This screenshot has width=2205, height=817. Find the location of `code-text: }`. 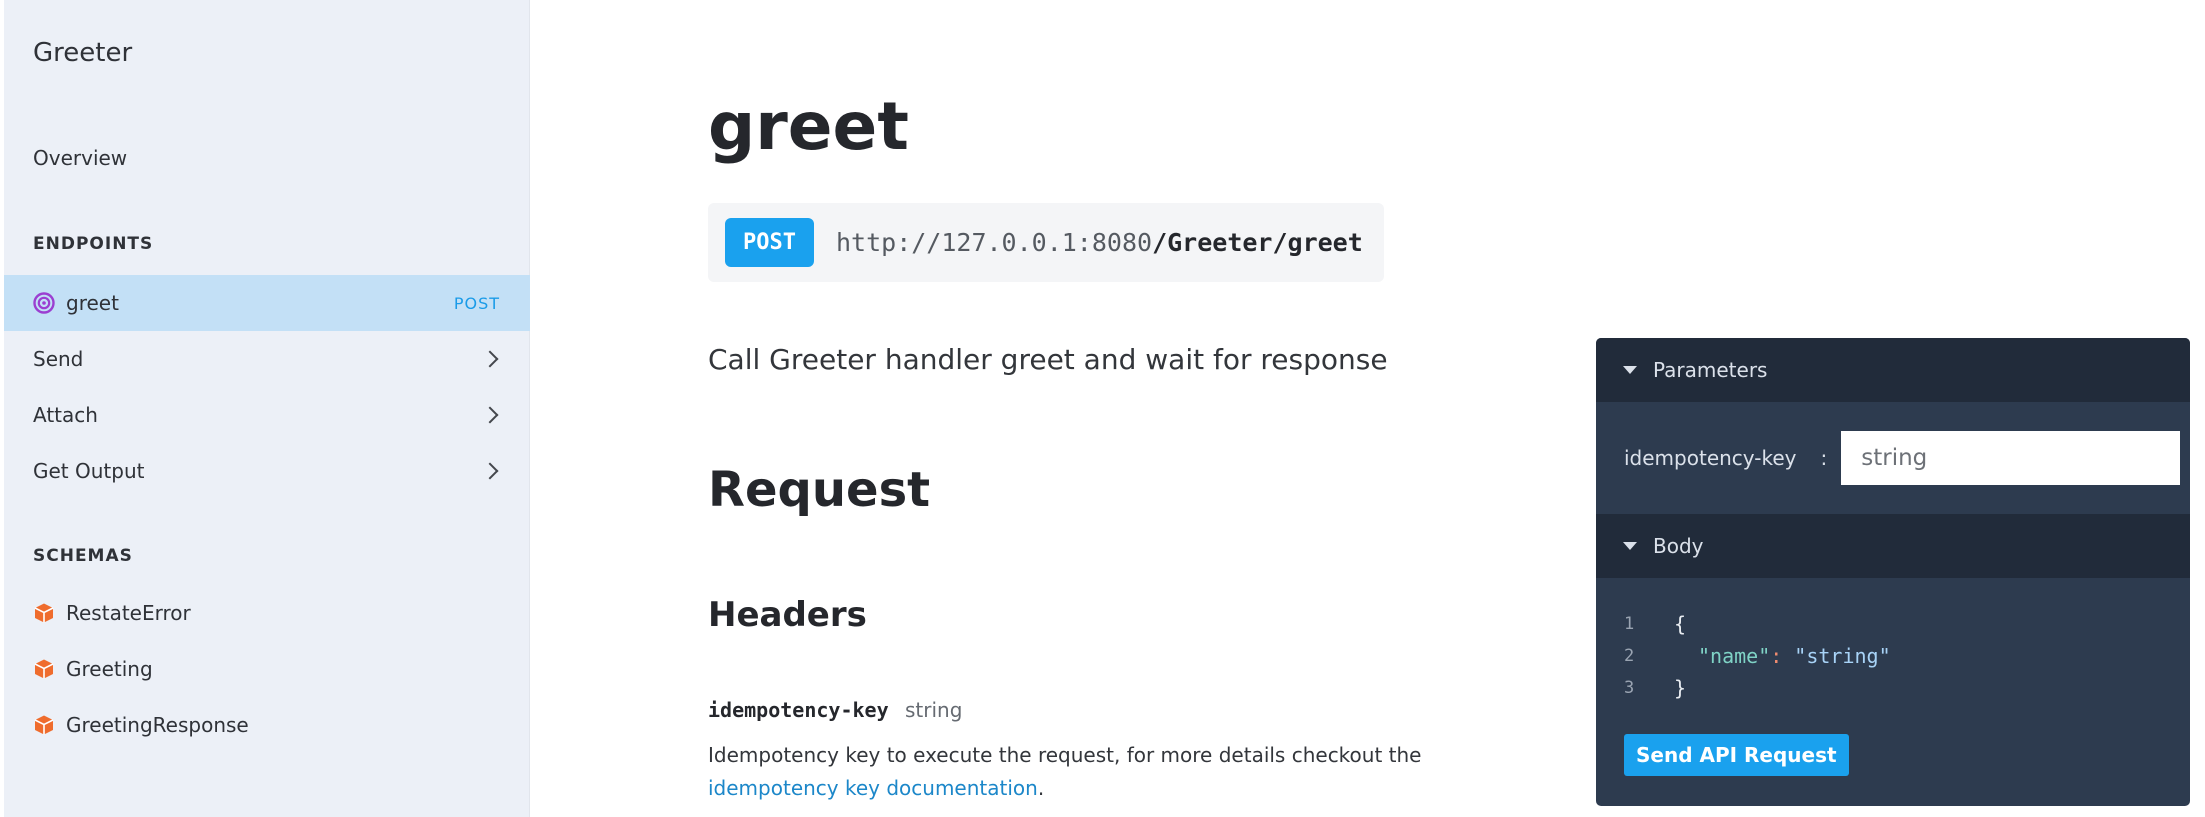

code-text: } is located at coordinates (1680, 688).